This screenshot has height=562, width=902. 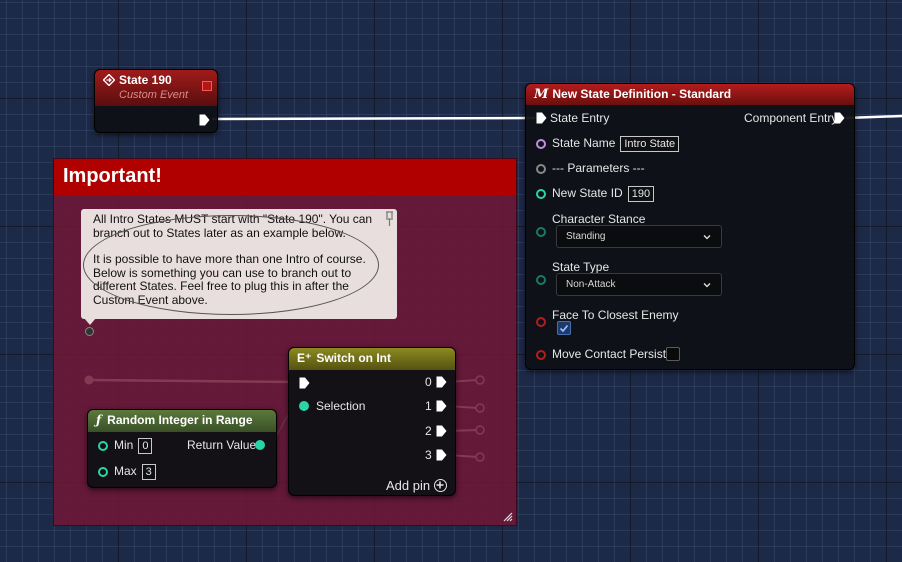 I want to click on custom-event-node: State 190 Custom Event, so click(x=156, y=101).